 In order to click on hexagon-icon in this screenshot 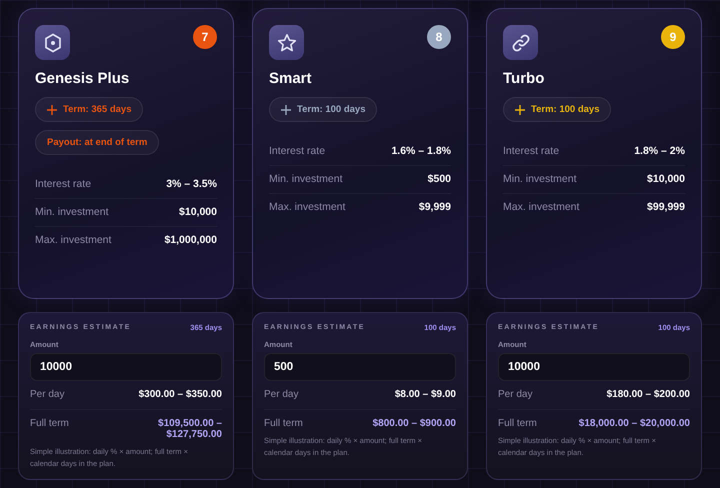, I will do `click(53, 42)`.